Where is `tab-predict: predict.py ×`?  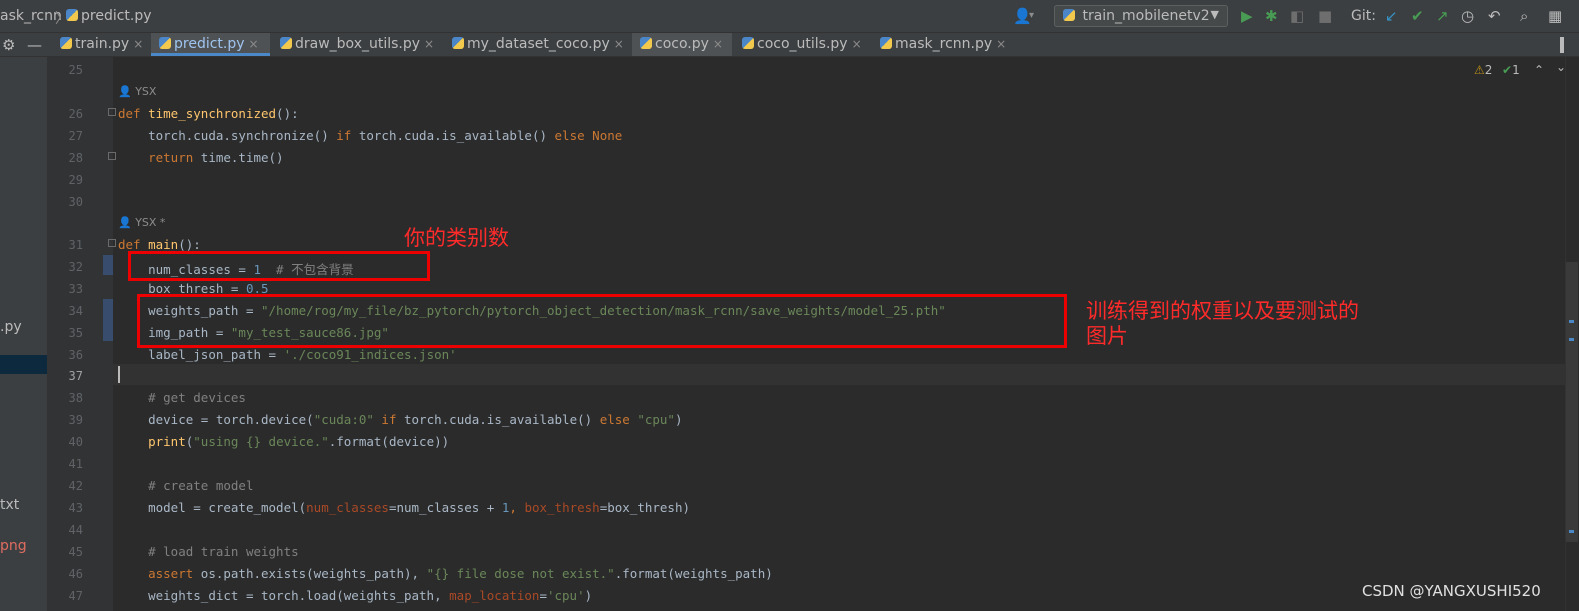
tab-predict: predict.py × is located at coordinates (210, 44).